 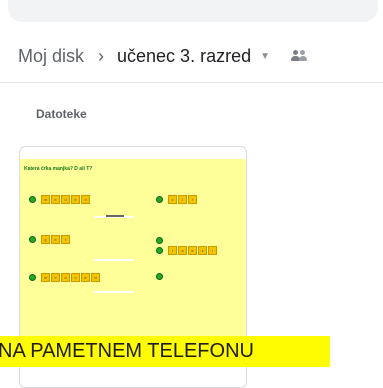 I want to click on search-bar, so click(x=193, y=11).